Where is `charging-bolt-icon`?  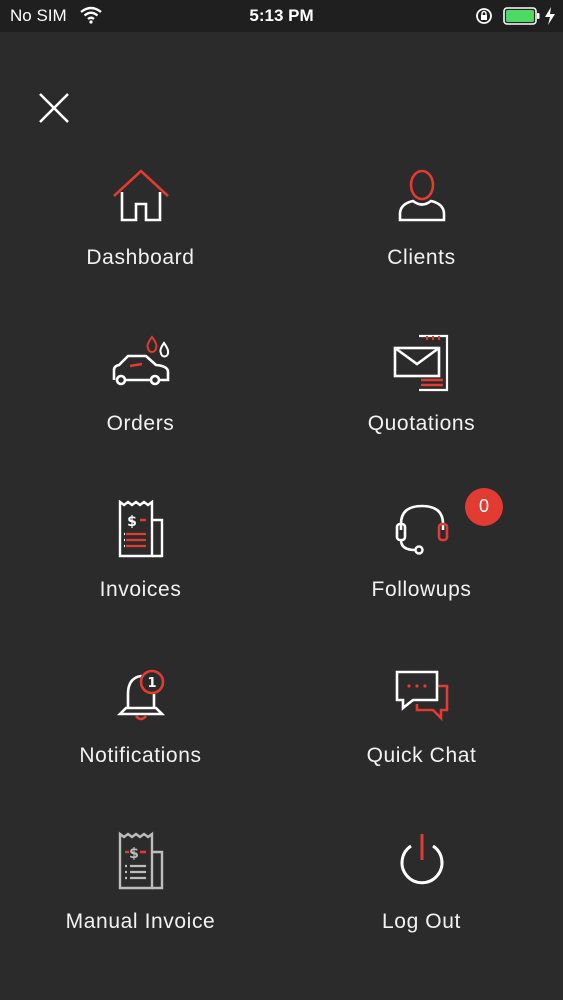 charging-bolt-icon is located at coordinates (550, 16).